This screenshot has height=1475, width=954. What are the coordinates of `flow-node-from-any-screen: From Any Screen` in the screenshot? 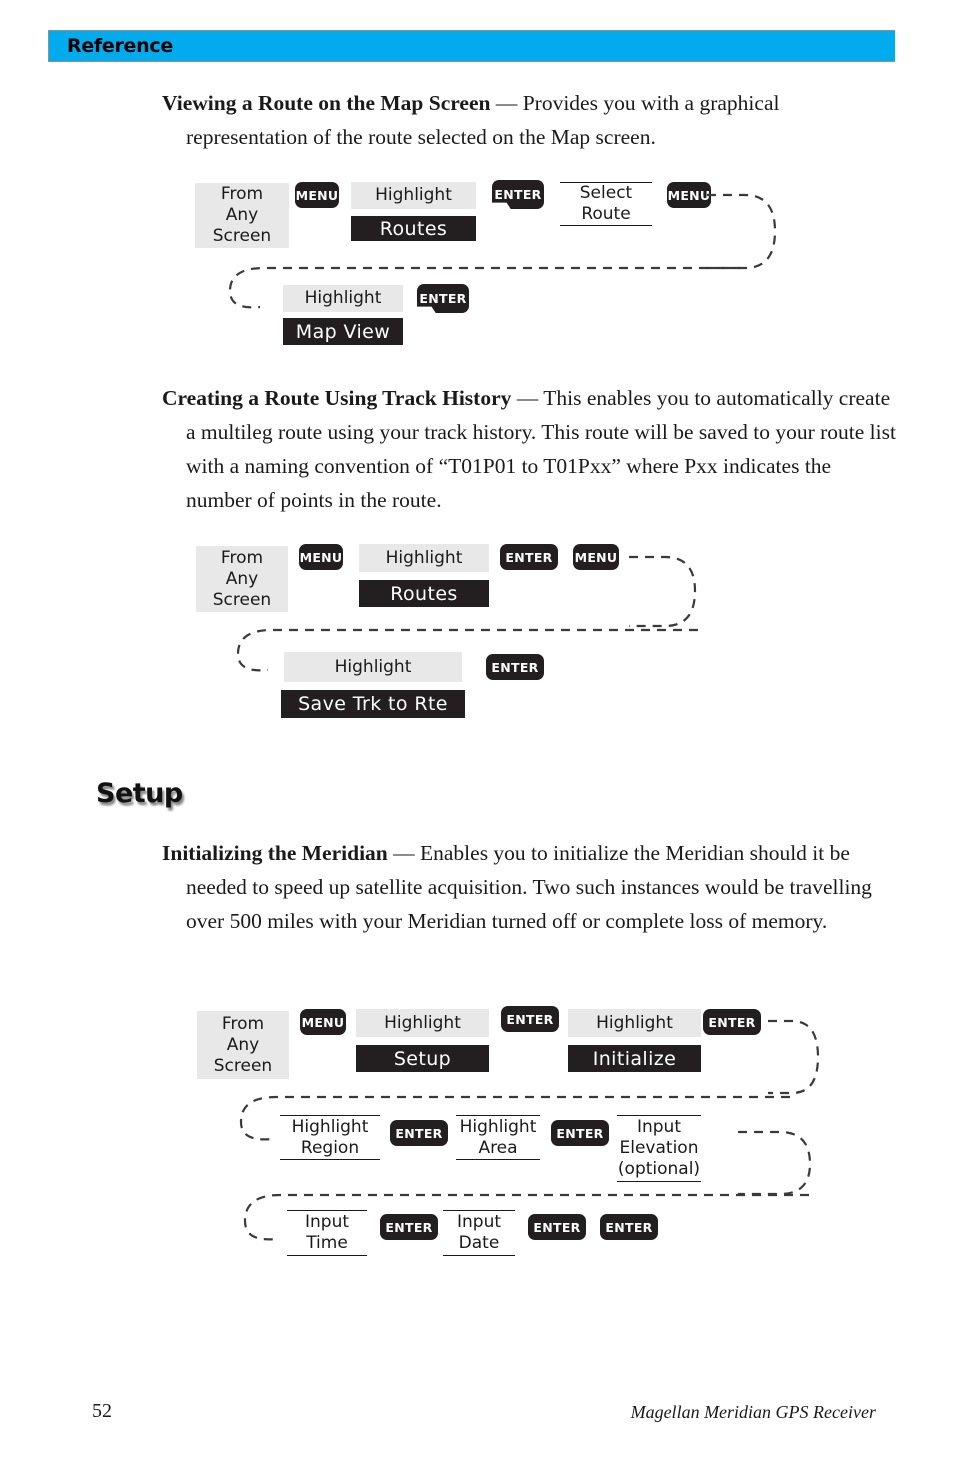 It's located at (243, 1045).